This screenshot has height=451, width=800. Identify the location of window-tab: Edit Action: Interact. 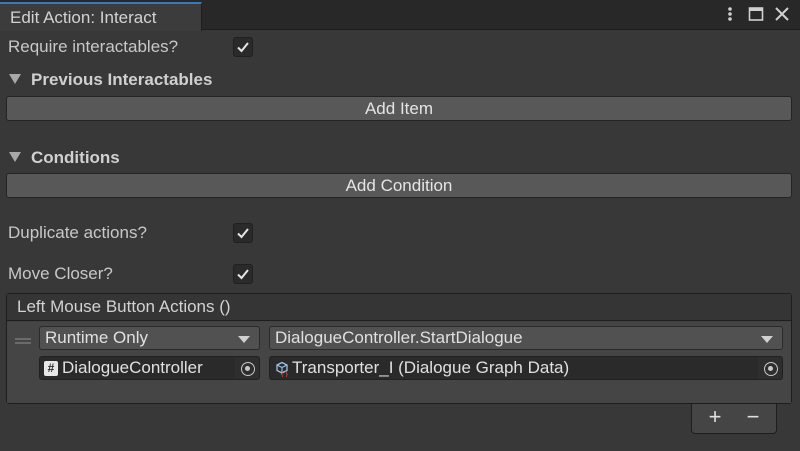
(101, 16).